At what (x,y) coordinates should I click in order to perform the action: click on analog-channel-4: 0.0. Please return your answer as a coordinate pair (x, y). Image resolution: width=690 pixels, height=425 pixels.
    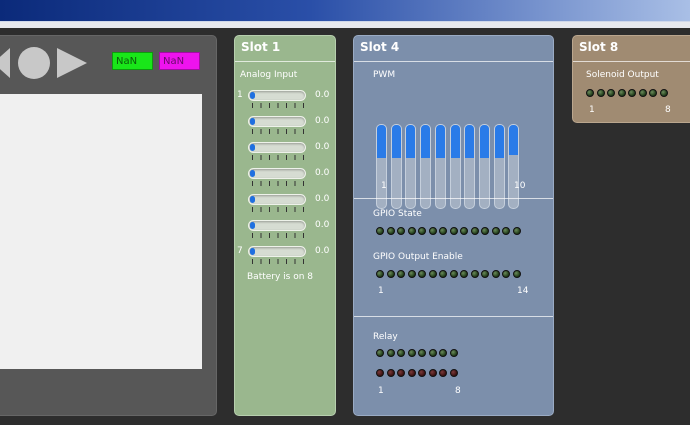
    Looking at the image, I should click on (293, 179).